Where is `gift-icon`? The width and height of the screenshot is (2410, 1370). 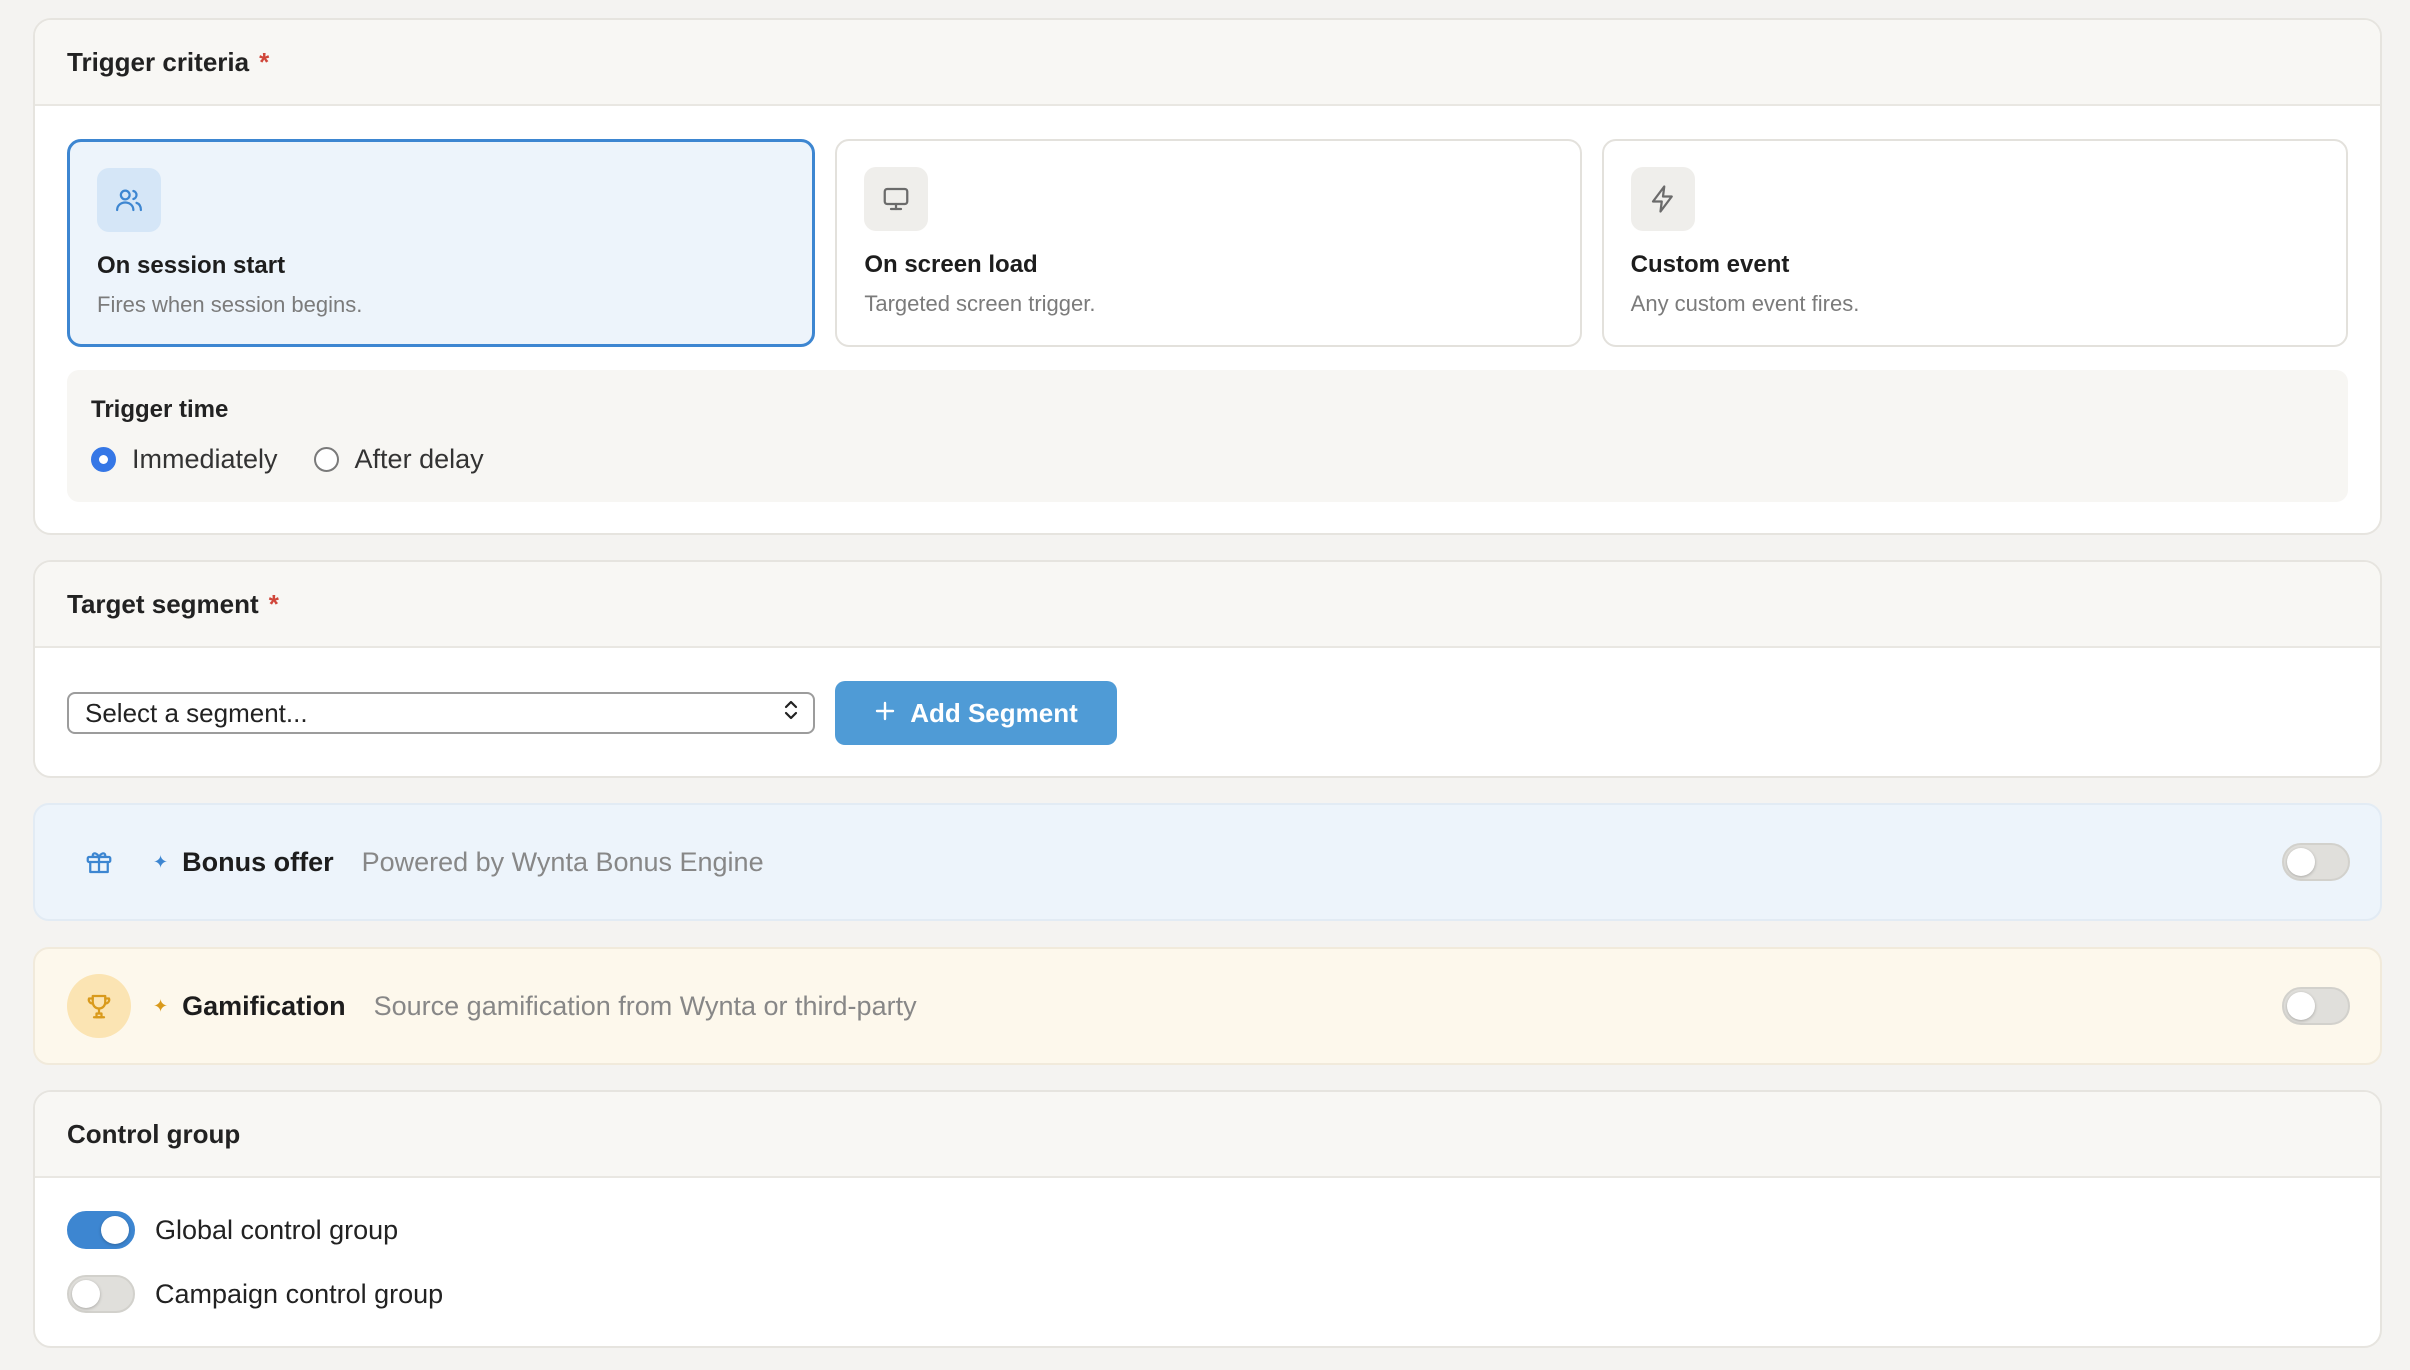
gift-icon is located at coordinates (99, 862).